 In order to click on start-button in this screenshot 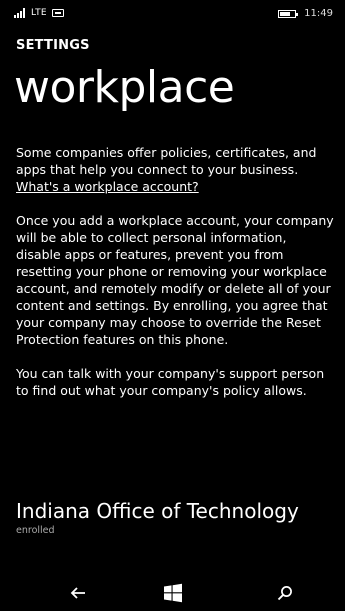, I will do `click(173, 593)`.